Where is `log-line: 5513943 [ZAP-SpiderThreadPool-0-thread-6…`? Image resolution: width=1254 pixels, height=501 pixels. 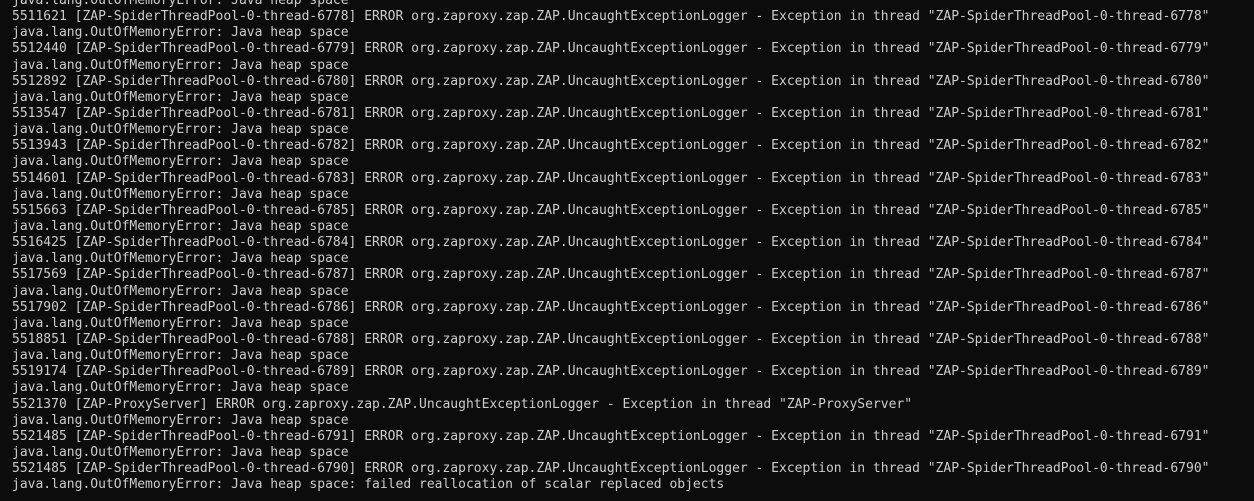 log-line: 5513943 [ZAP-SpiderThreadPool-0-thread-6… is located at coordinates (611, 146).